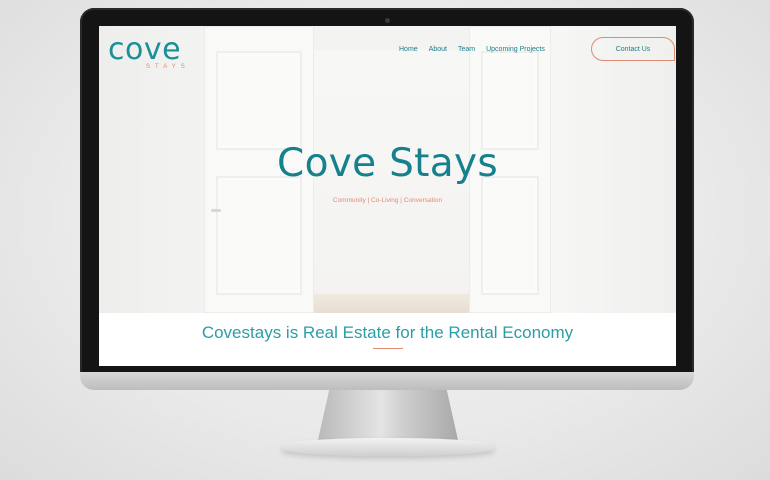  What do you see at coordinates (387, 163) in the screenshot?
I see `hero-title: Cove Stays` at bounding box center [387, 163].